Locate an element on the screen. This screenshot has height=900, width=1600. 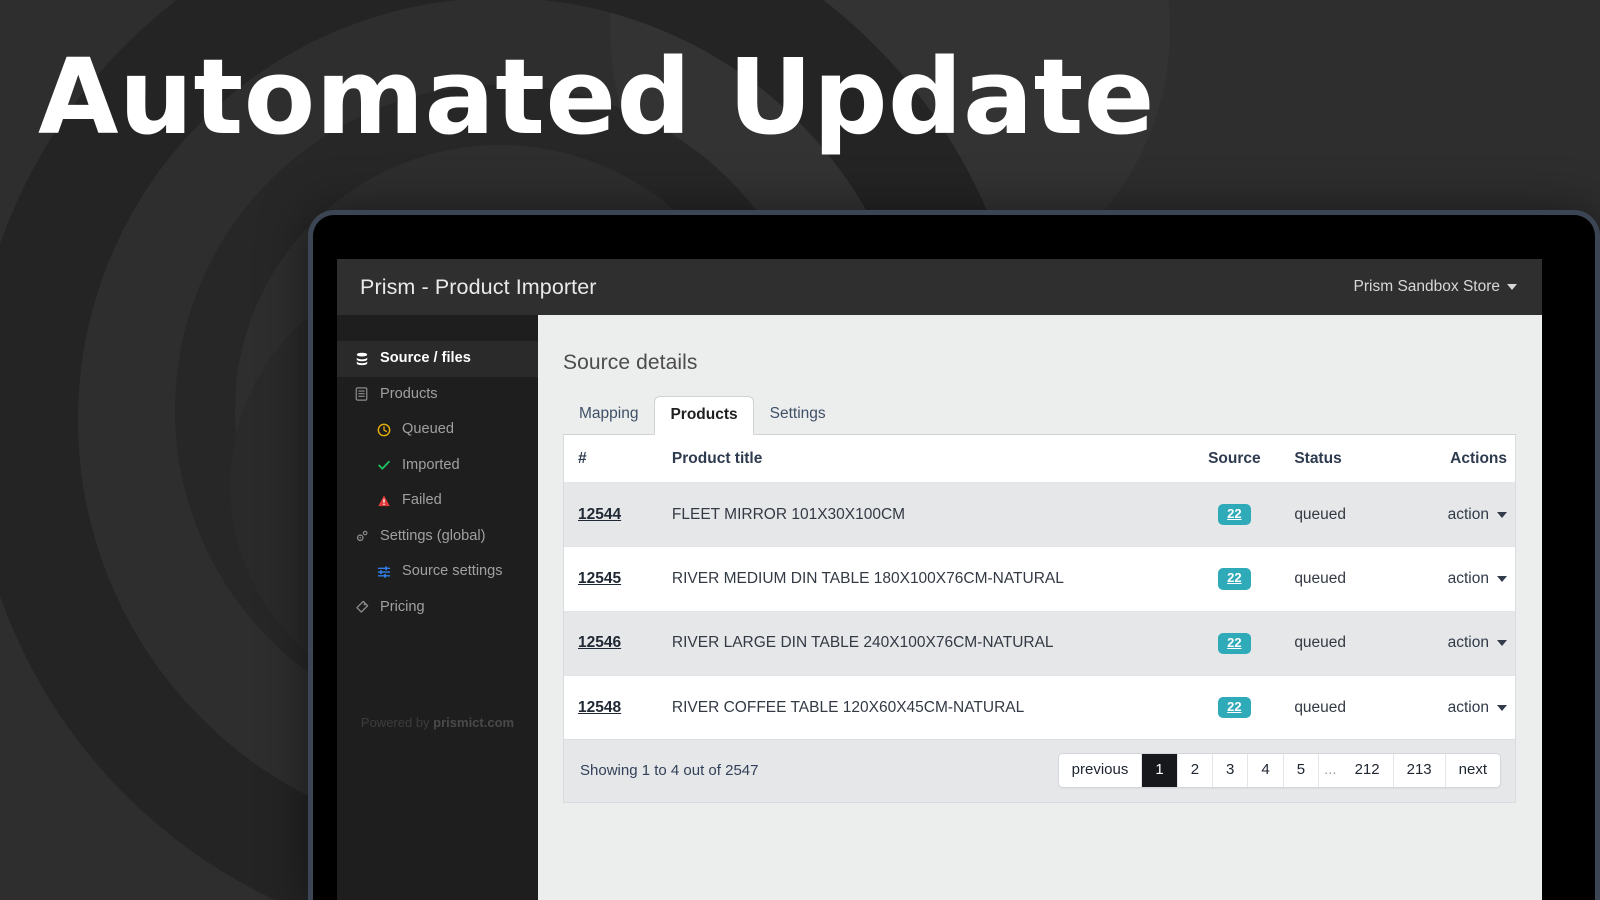
cell-number: 12544 is located at coordinates (616, 514).